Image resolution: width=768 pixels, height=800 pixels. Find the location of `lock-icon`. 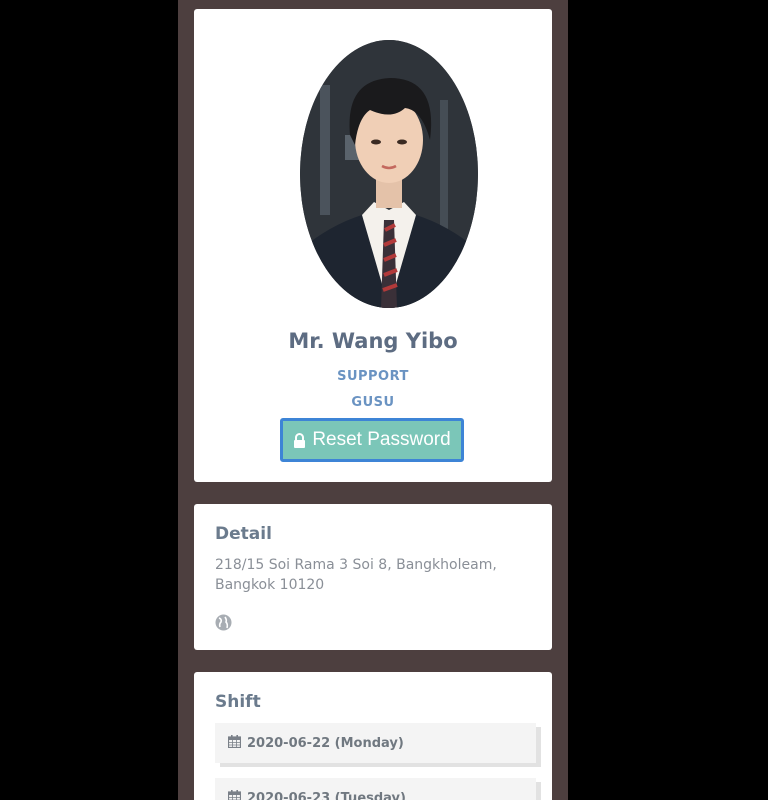

lock-icon is located at coordinates (299, 440).